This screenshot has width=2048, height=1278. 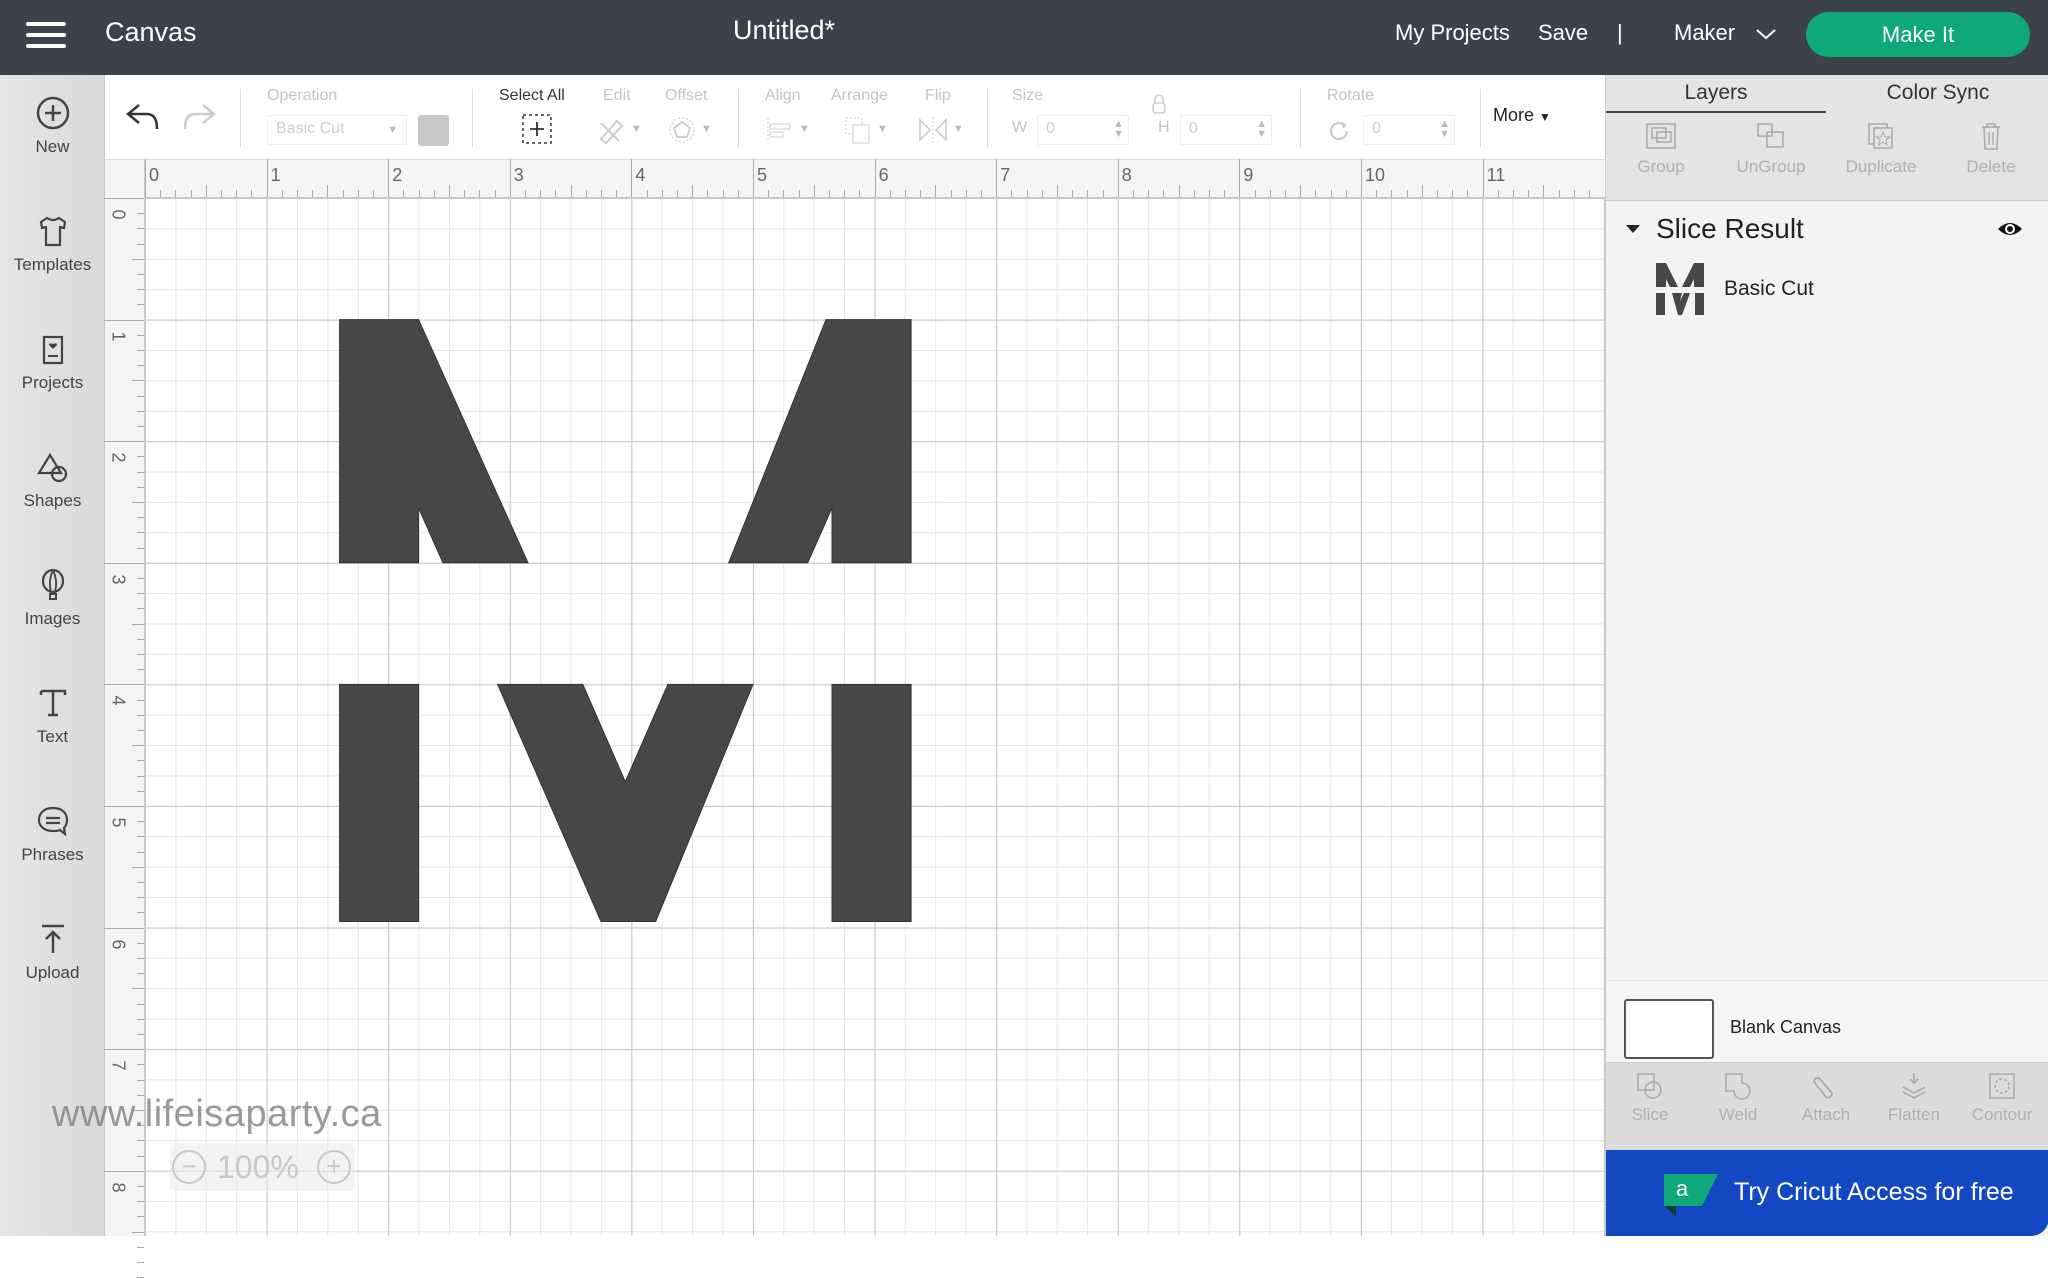 I want to click on slice-button: Slice, so click(x=1650, y=1098).